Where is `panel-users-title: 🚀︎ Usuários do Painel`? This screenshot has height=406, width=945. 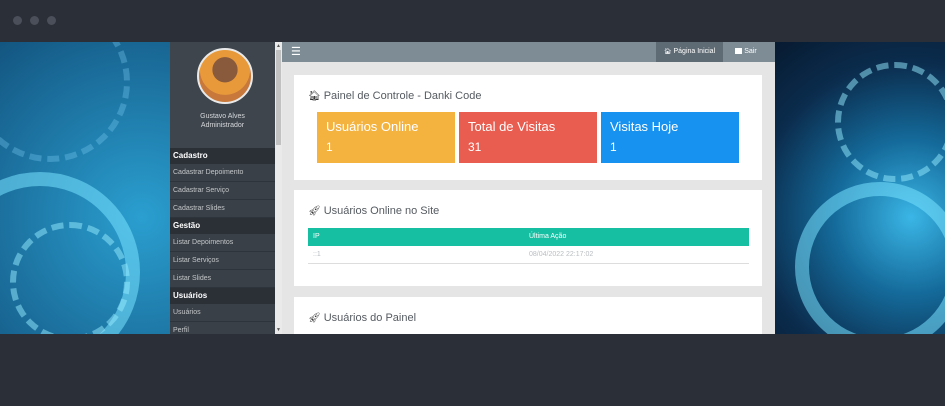 panel-users-title: 🚀︎ Usuários do Painel is located at coordinates (362, 318).